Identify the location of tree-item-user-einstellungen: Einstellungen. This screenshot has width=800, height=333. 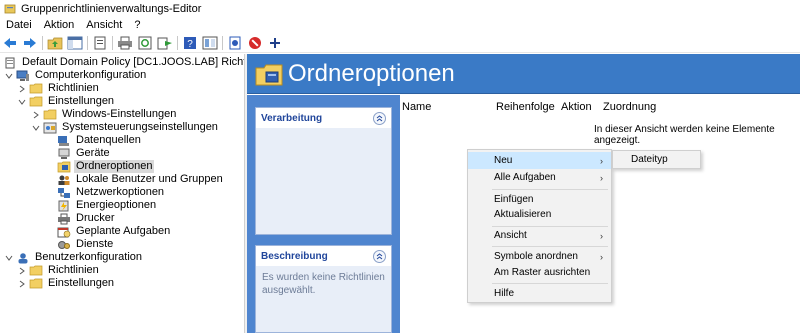
(66, 283).